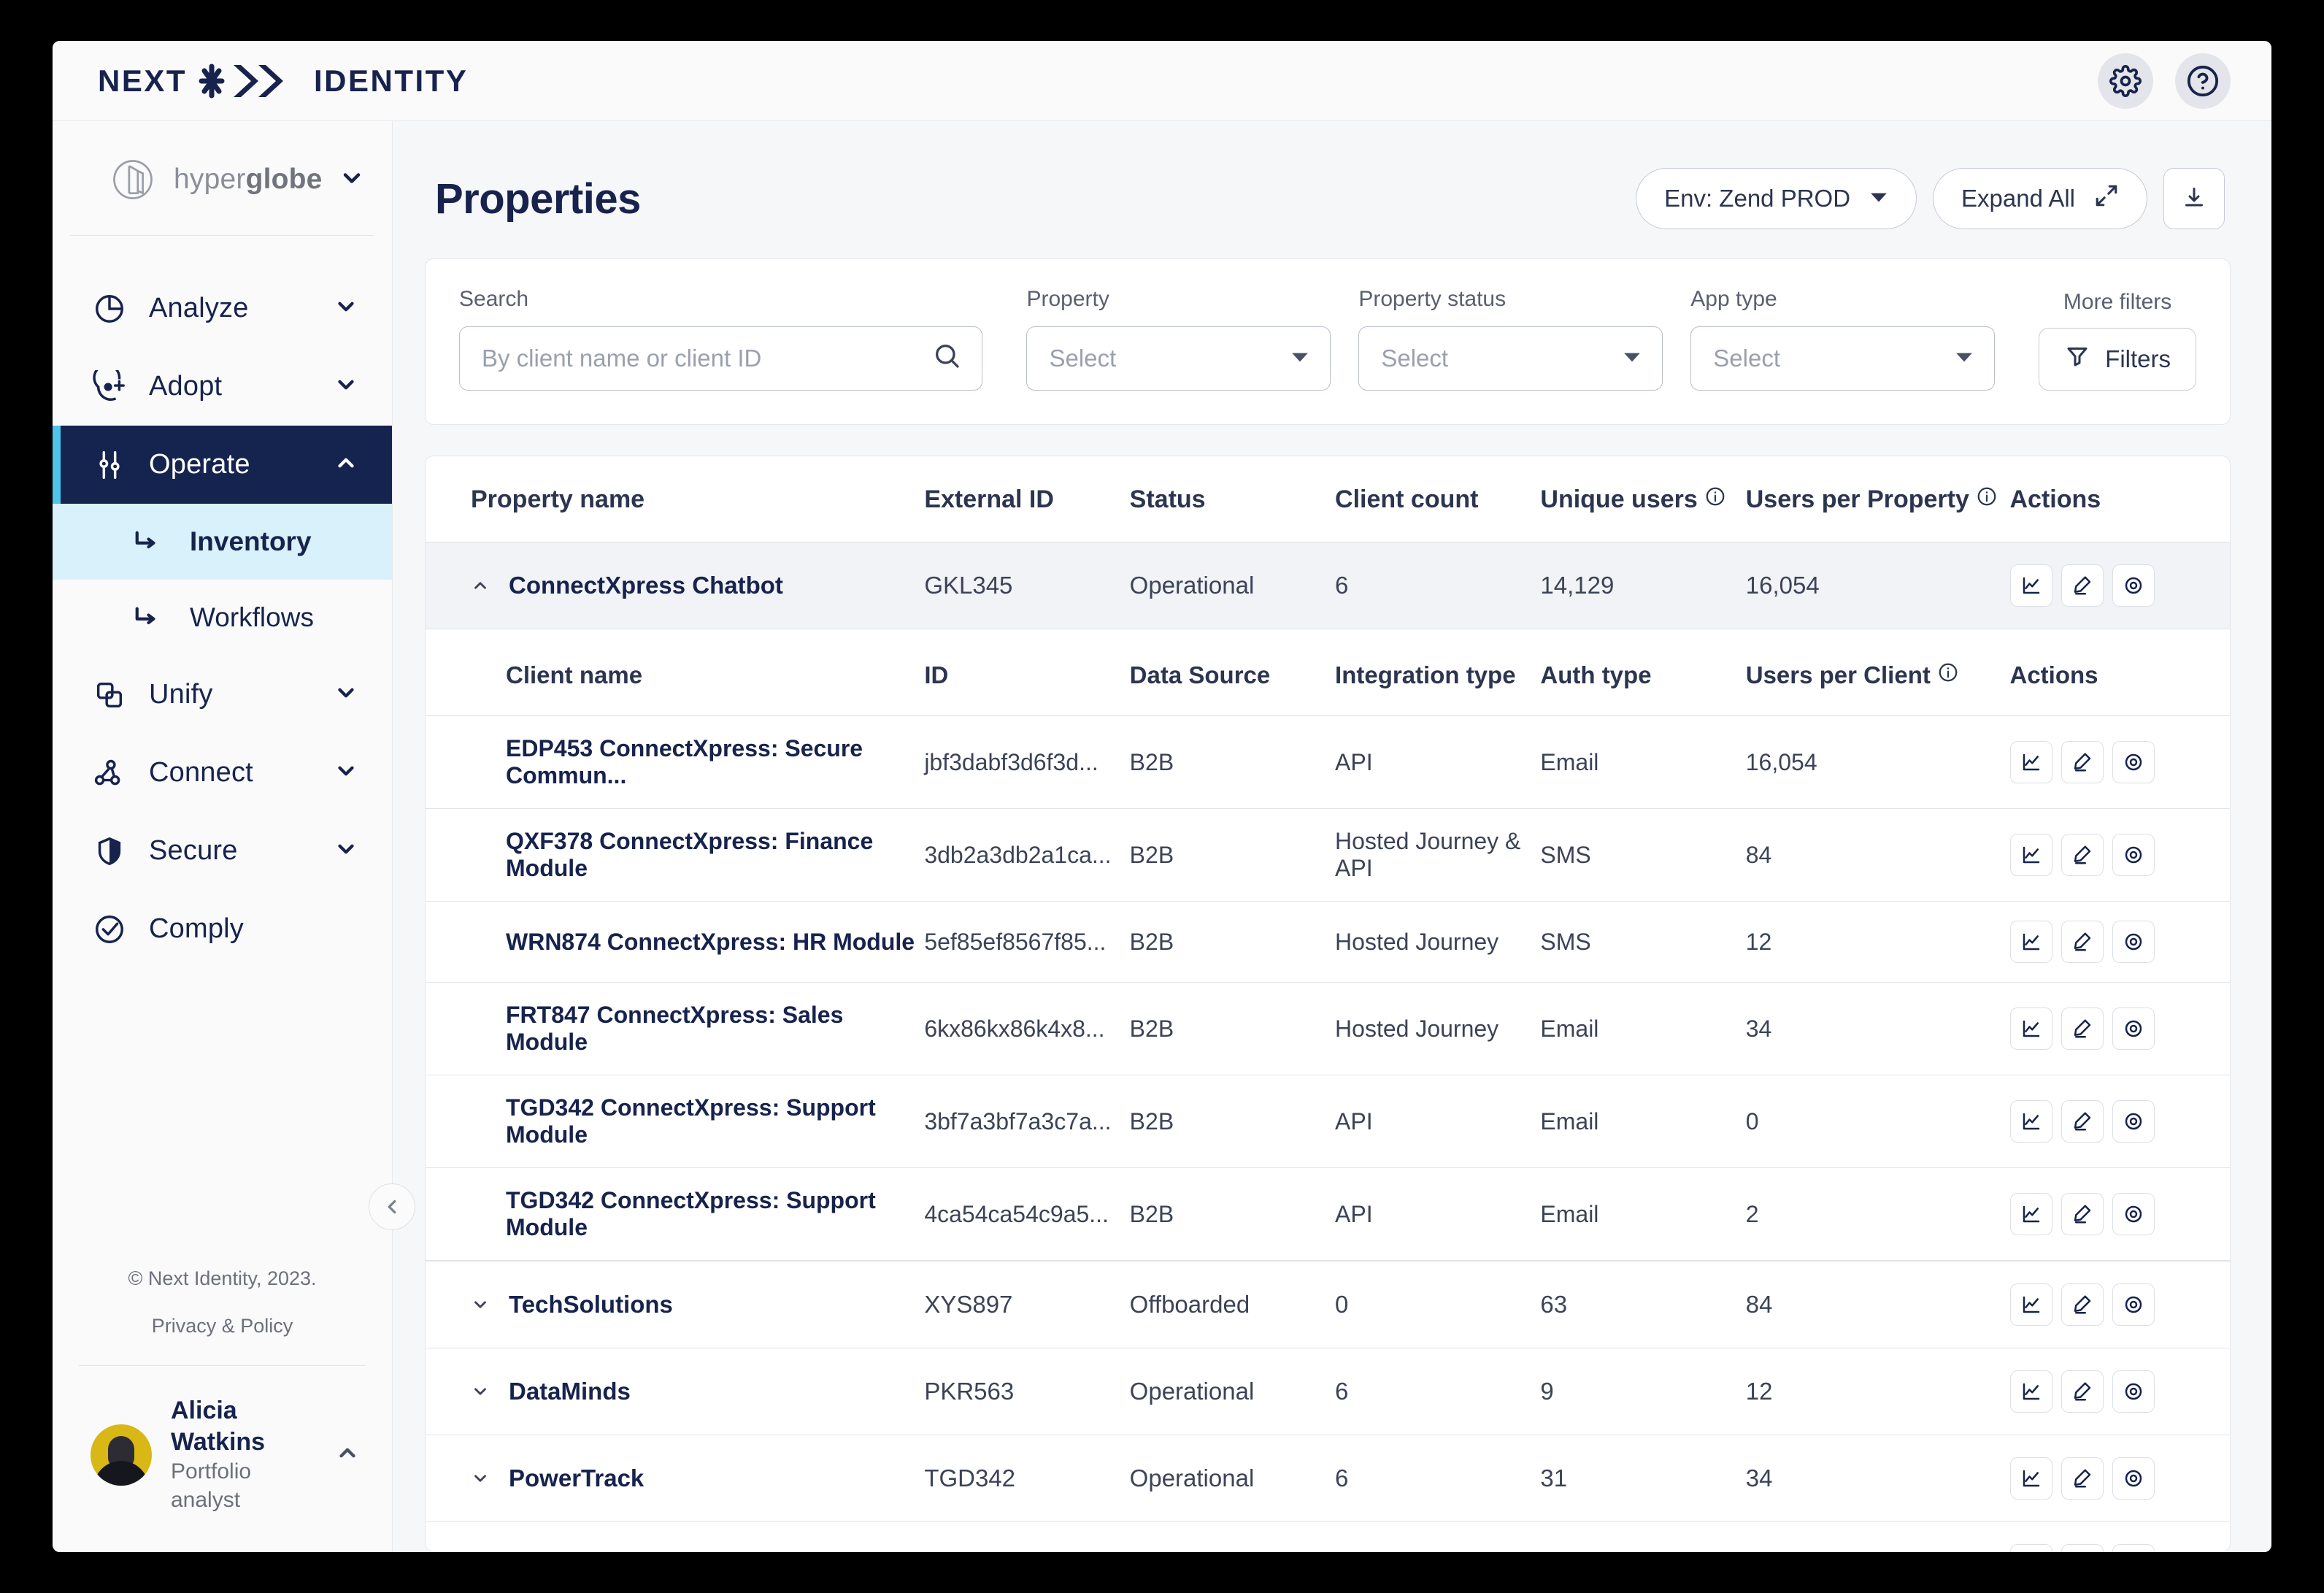  What do you see at coordinates (222, 179) in the screenshot?
I see `org-switcher: hyperglobe` at bounding box center [222, 179].